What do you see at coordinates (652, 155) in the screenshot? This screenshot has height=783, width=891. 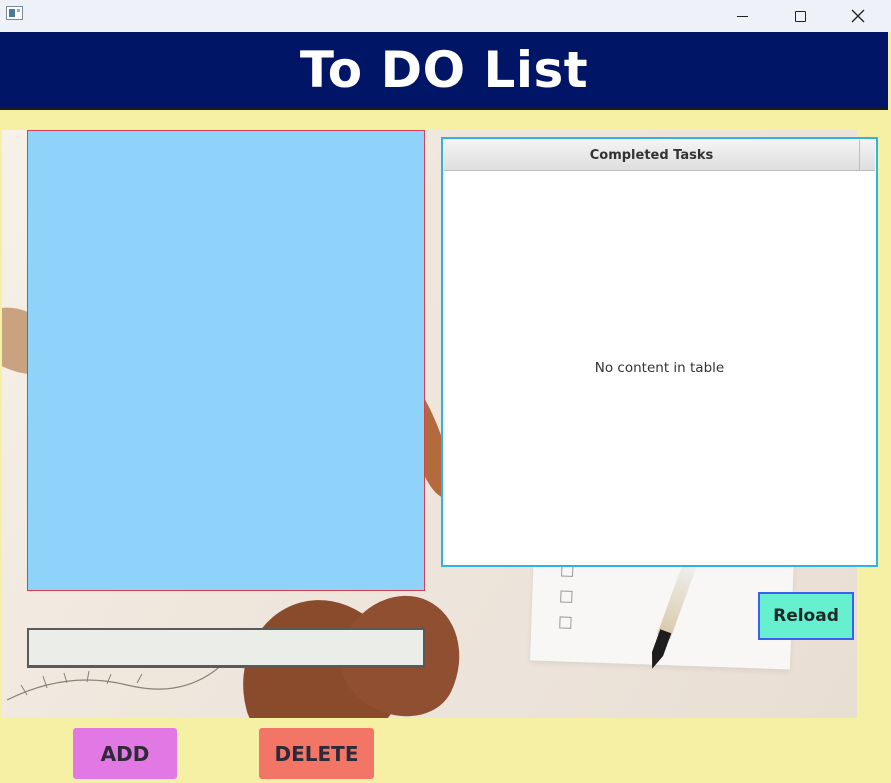 I see `column-header-completed-tasks: Completed Tasks` at bounding box center [652, 155].